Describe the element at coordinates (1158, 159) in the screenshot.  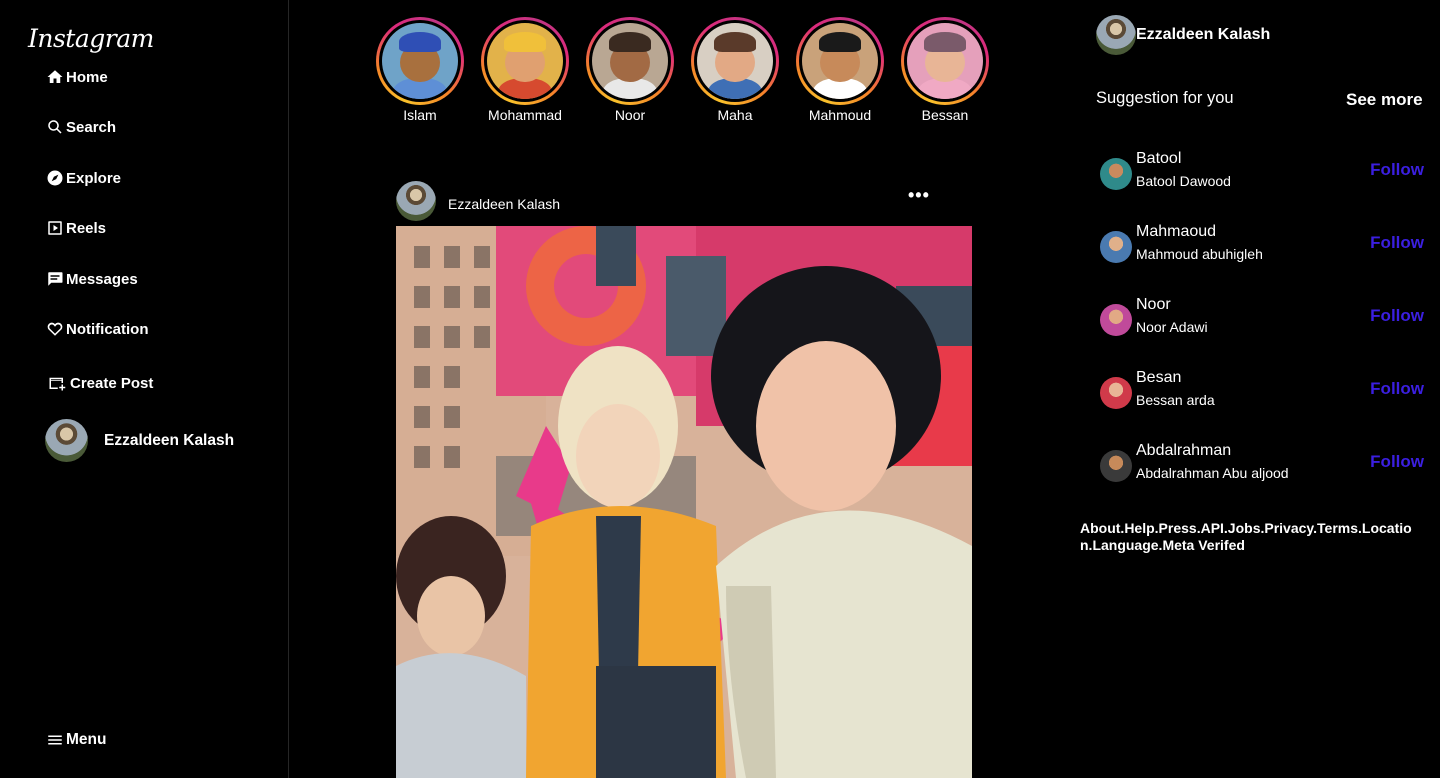
I see `suggestion-username: Batool` at that location.